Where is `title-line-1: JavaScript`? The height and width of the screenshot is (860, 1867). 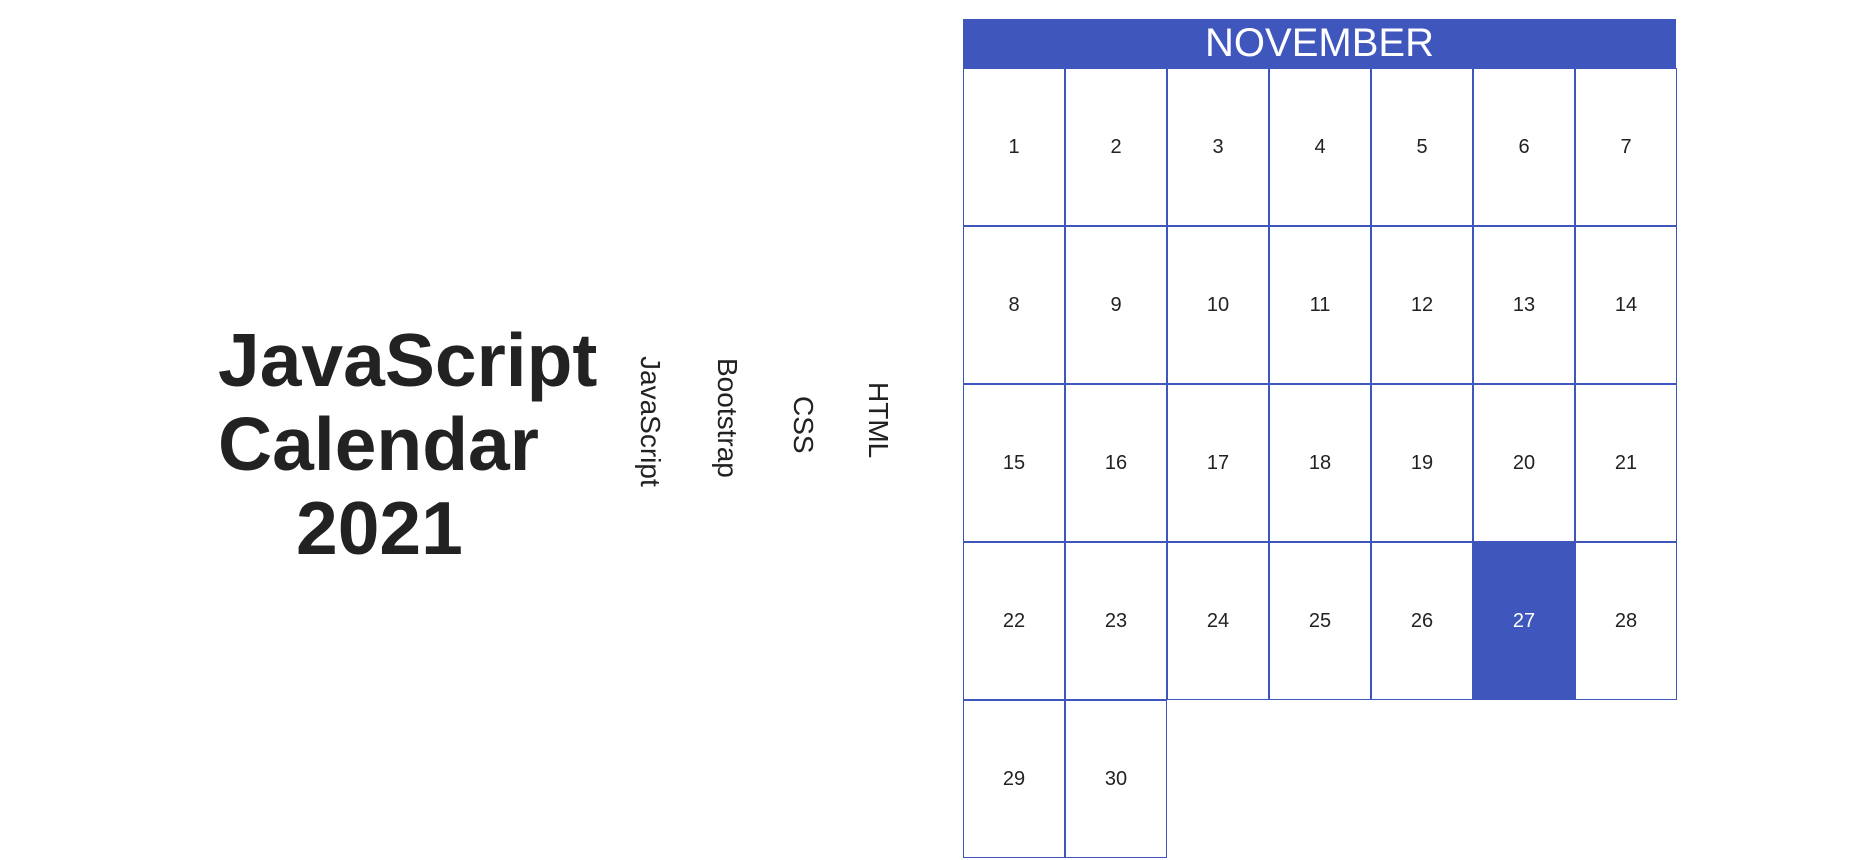
title-line-1: JavaScript is located at coordinates (408, 360).